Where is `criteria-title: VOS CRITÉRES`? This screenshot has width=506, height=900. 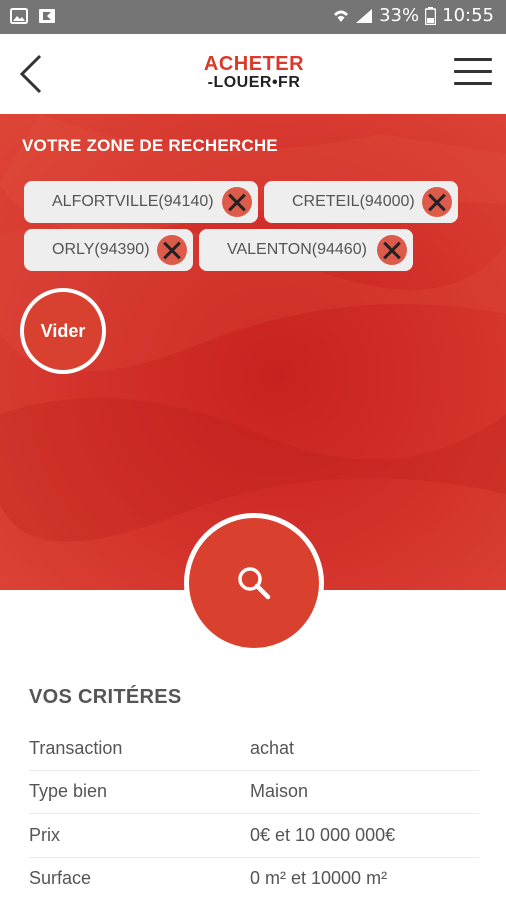 criteria-title: VOS CRITÉRES is located at coordinates (105, 697).